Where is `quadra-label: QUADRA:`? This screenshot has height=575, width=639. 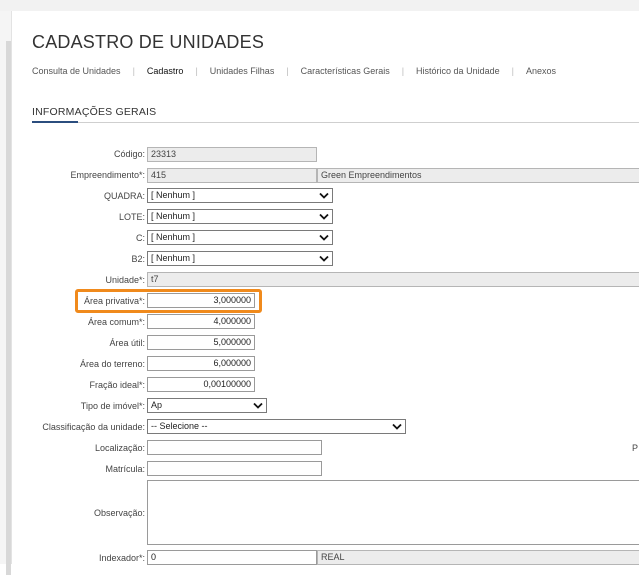
quadra-label: QUADRA: is located at coordinates (124, 196).